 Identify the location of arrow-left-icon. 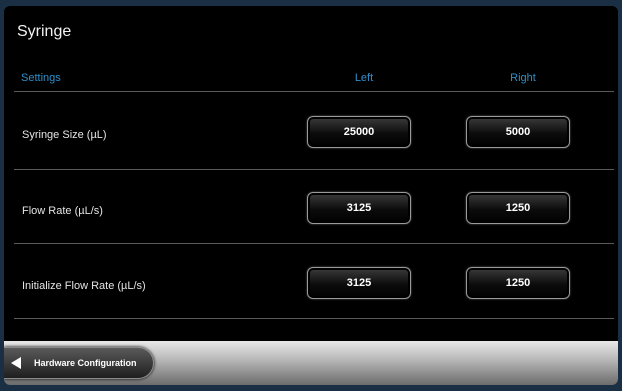
(16, 363).